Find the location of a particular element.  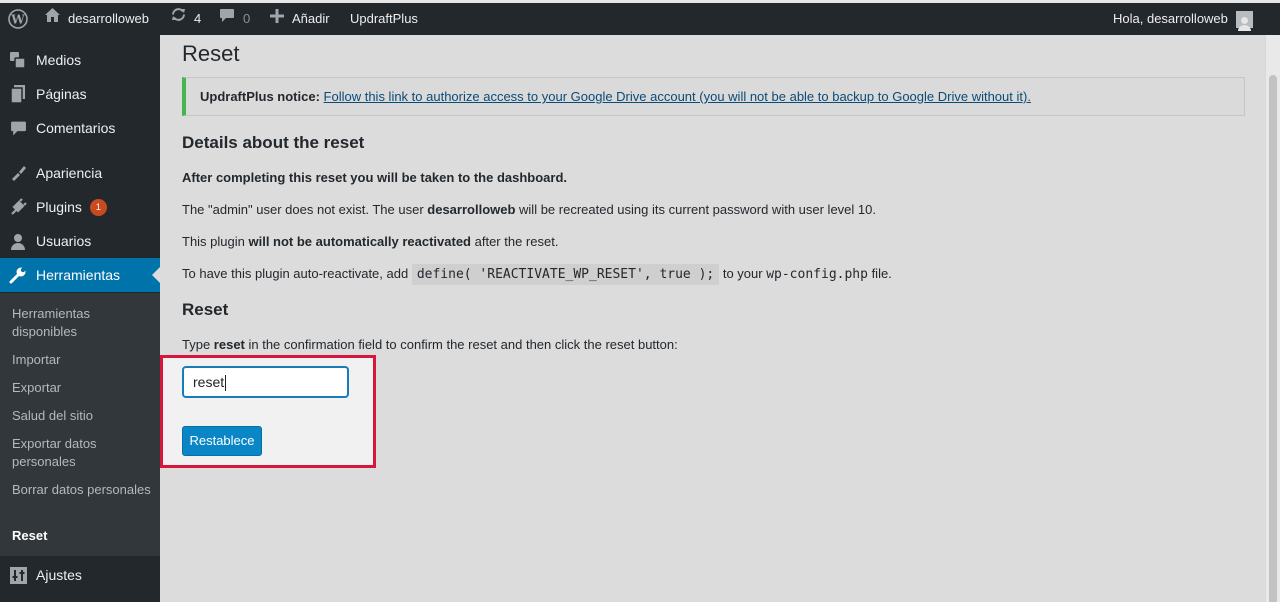

wordpress-logo-icon: W is located at coordinates (18, 19).